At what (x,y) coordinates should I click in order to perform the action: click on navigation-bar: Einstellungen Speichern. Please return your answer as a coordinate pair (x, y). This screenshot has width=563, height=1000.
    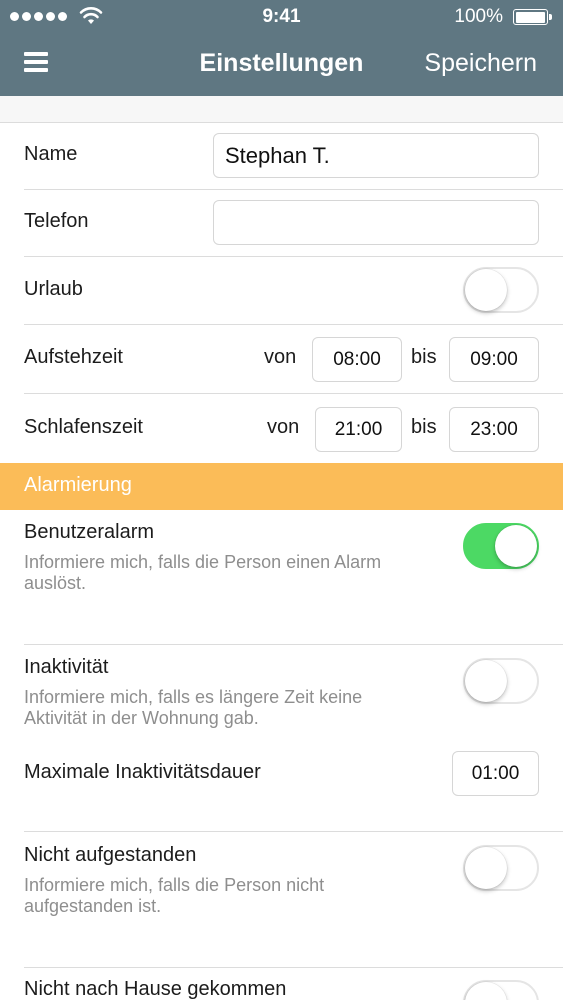
    Looking at the image, I should click on (281, 65).